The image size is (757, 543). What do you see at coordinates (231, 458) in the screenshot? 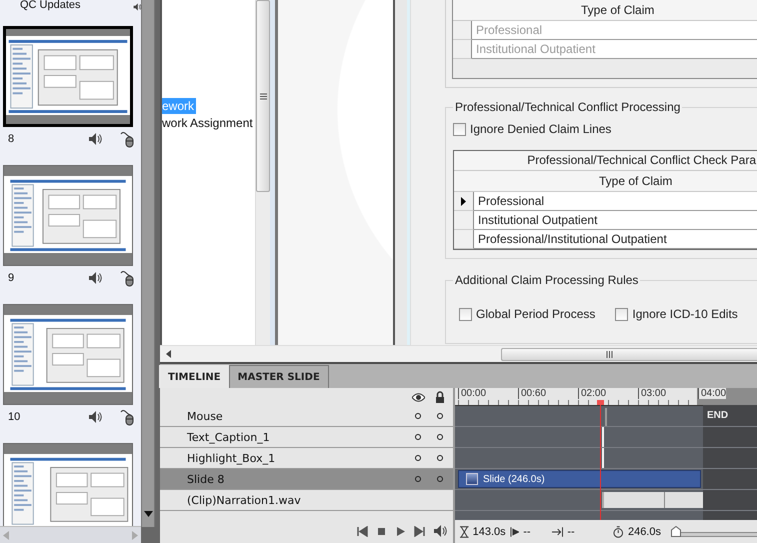
I see `layer-name: Highlight_Box_1` at bounding box center [231, 458].